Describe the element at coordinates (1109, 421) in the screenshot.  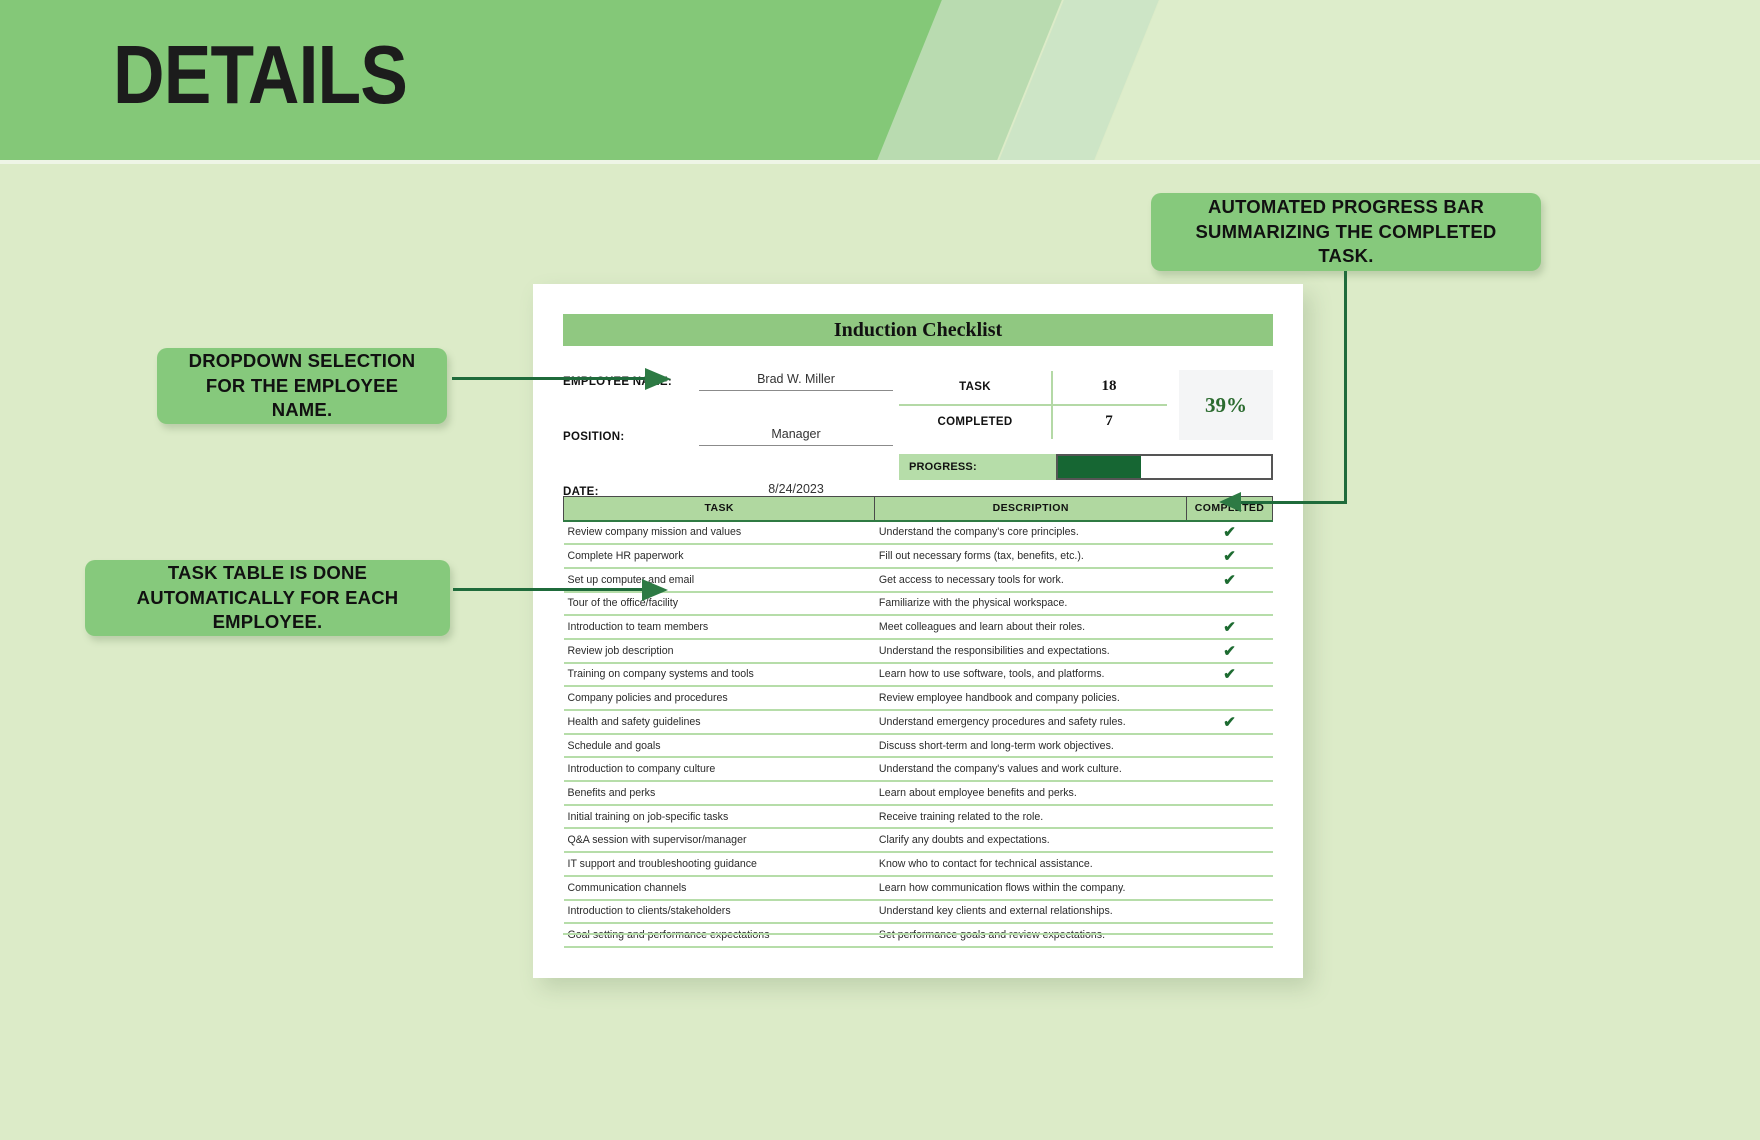
I see `stat-value-completed: 7` at that location.